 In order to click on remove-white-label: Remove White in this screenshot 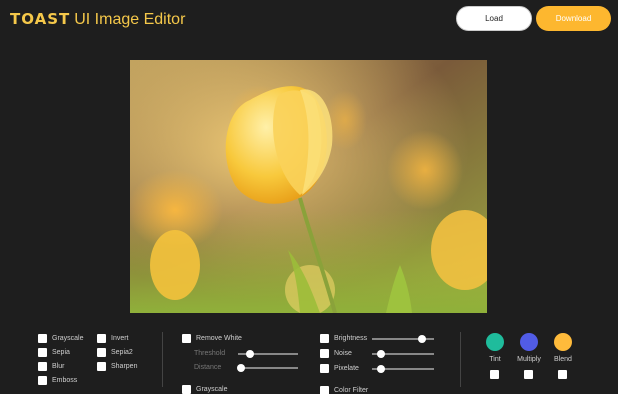, I will do `click(219, 338)`.